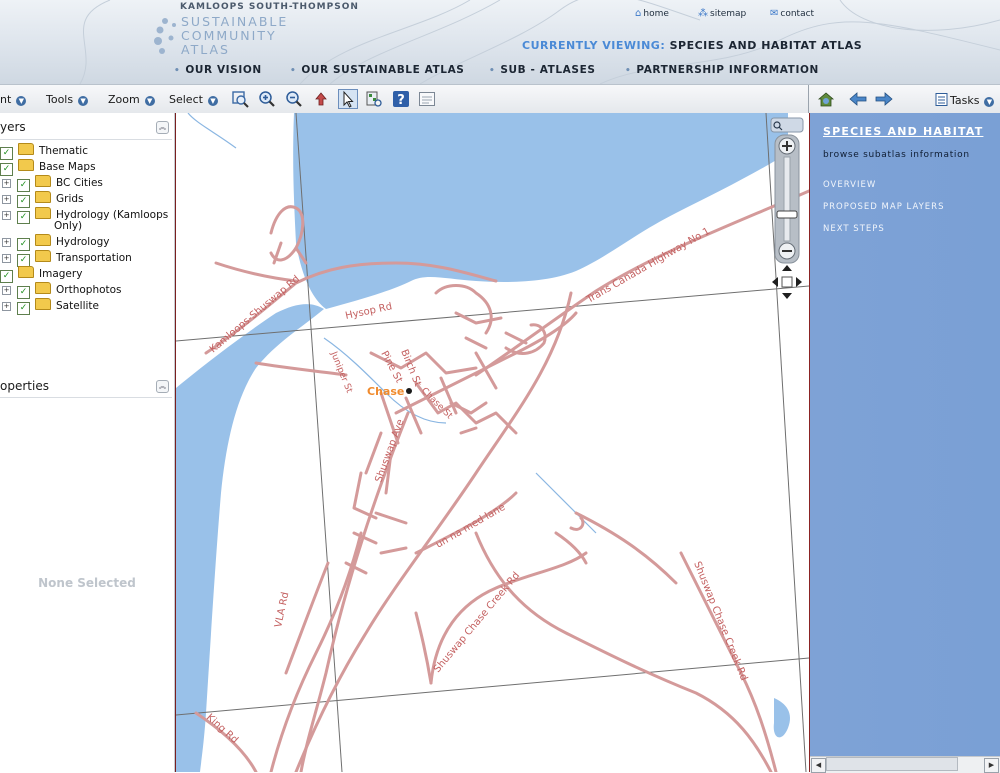  Describe the element at coordinates (892, 764) in the screenshot. I see `scrollbar-thumb` at that location.